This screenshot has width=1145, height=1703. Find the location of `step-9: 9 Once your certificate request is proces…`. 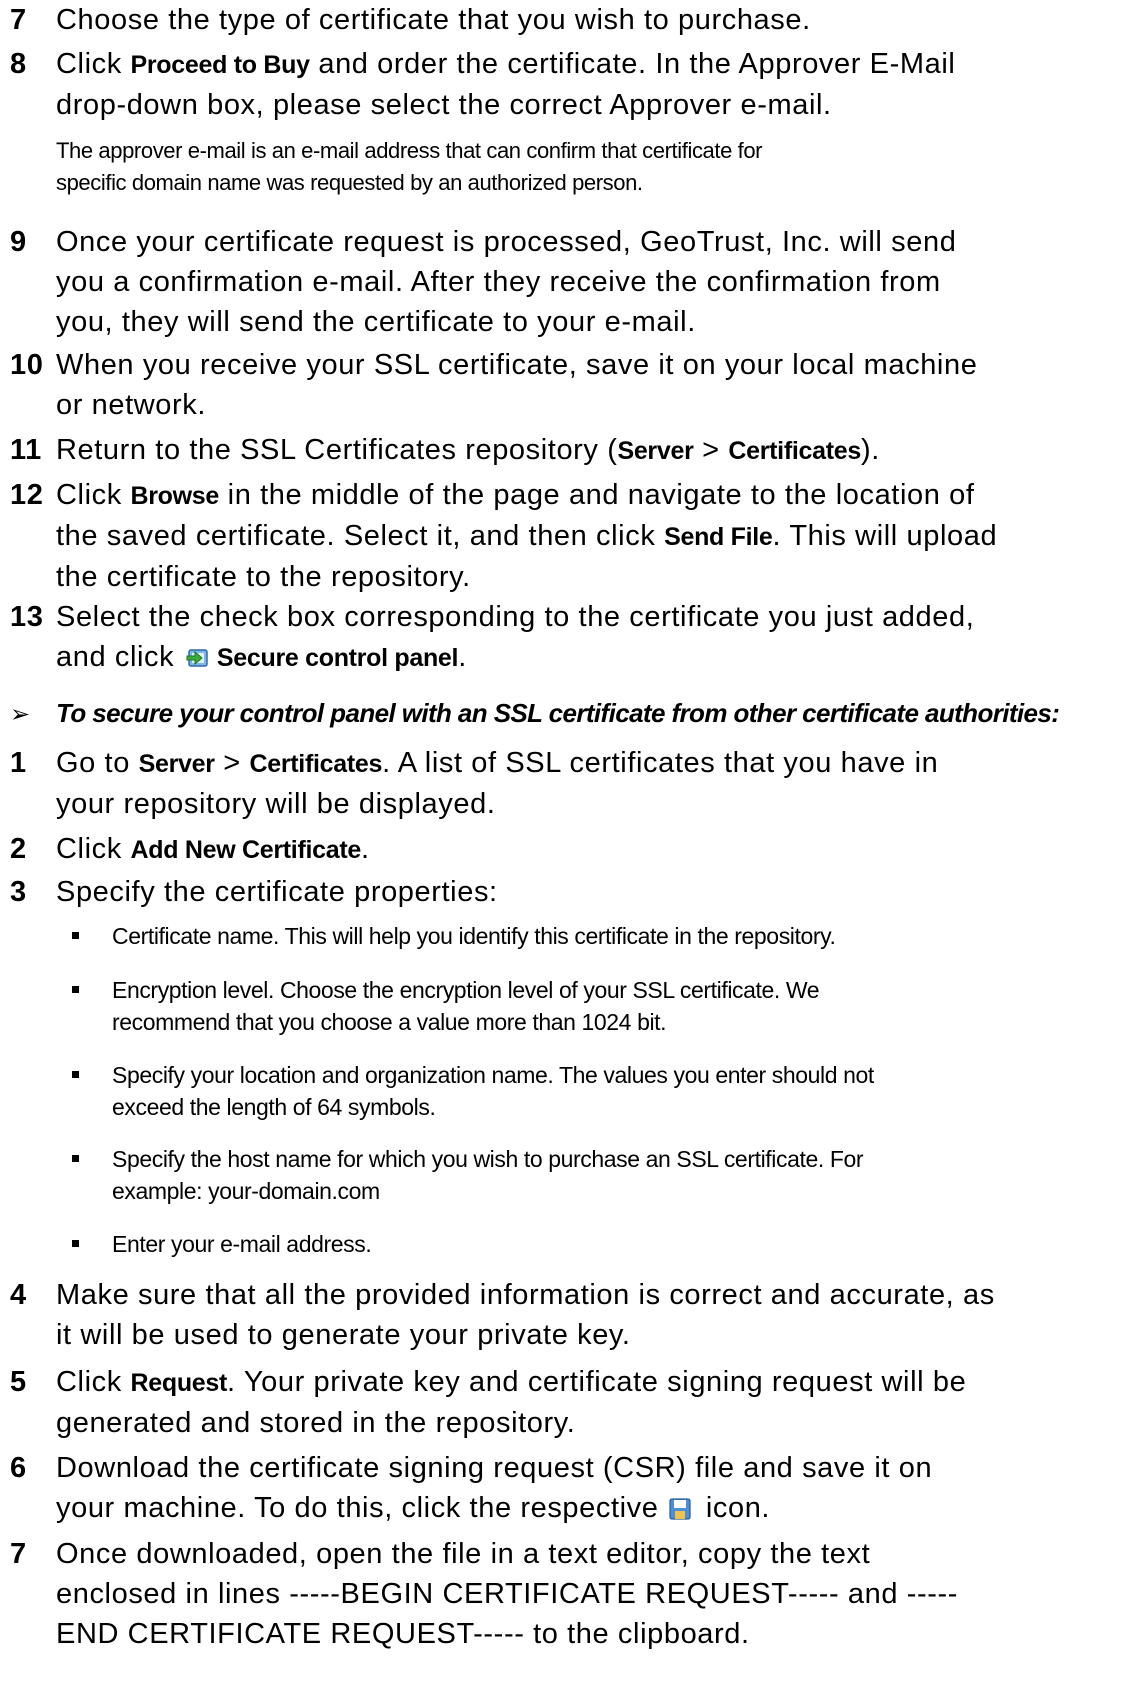

step-9: 9 Once your certificate request is proces… is located at coordinates (483, 282).